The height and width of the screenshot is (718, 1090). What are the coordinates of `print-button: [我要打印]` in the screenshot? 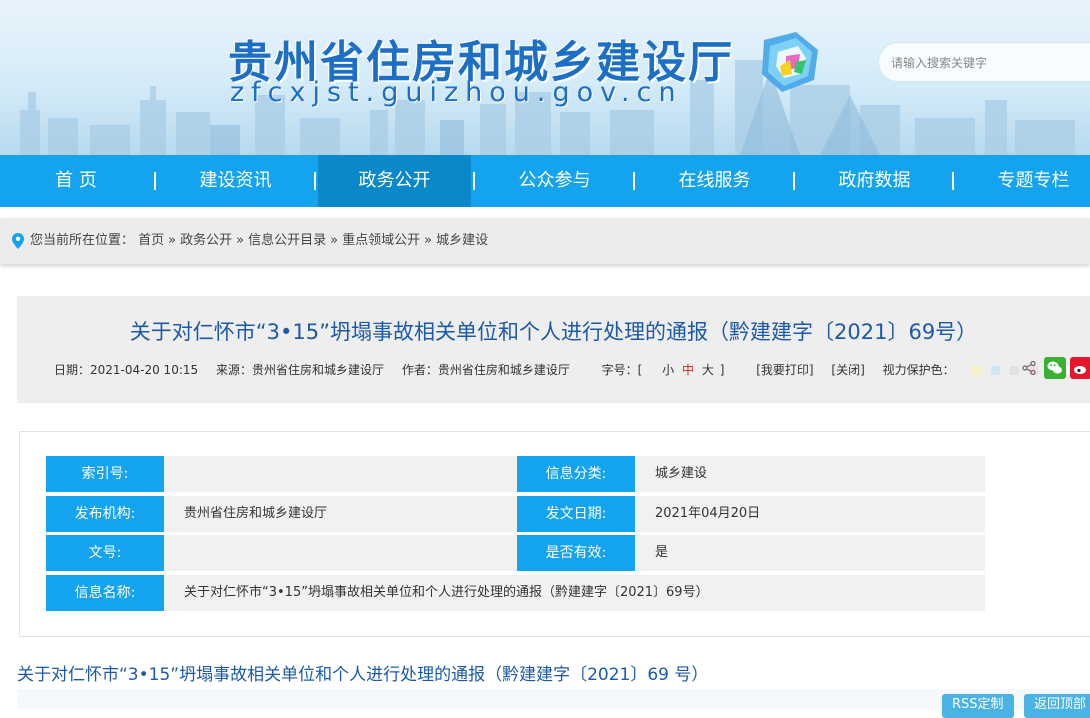 It's located at (784, 370).